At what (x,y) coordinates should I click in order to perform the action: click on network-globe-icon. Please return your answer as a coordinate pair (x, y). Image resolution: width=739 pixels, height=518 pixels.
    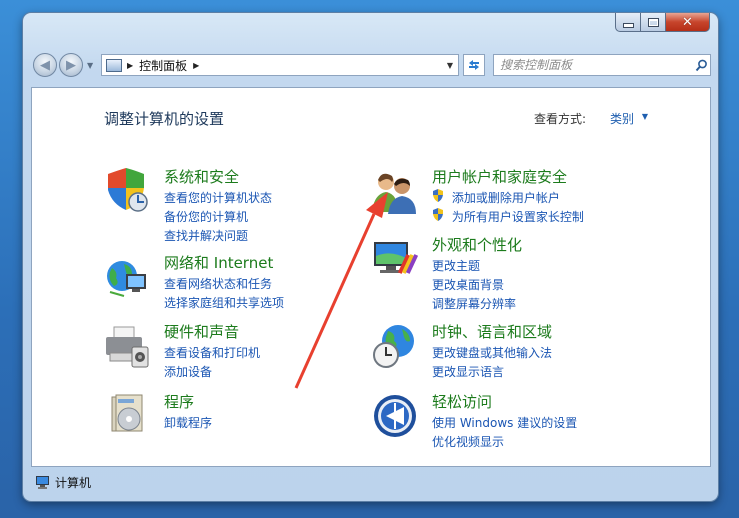
    Looking at the image, I should click on (127, 277).